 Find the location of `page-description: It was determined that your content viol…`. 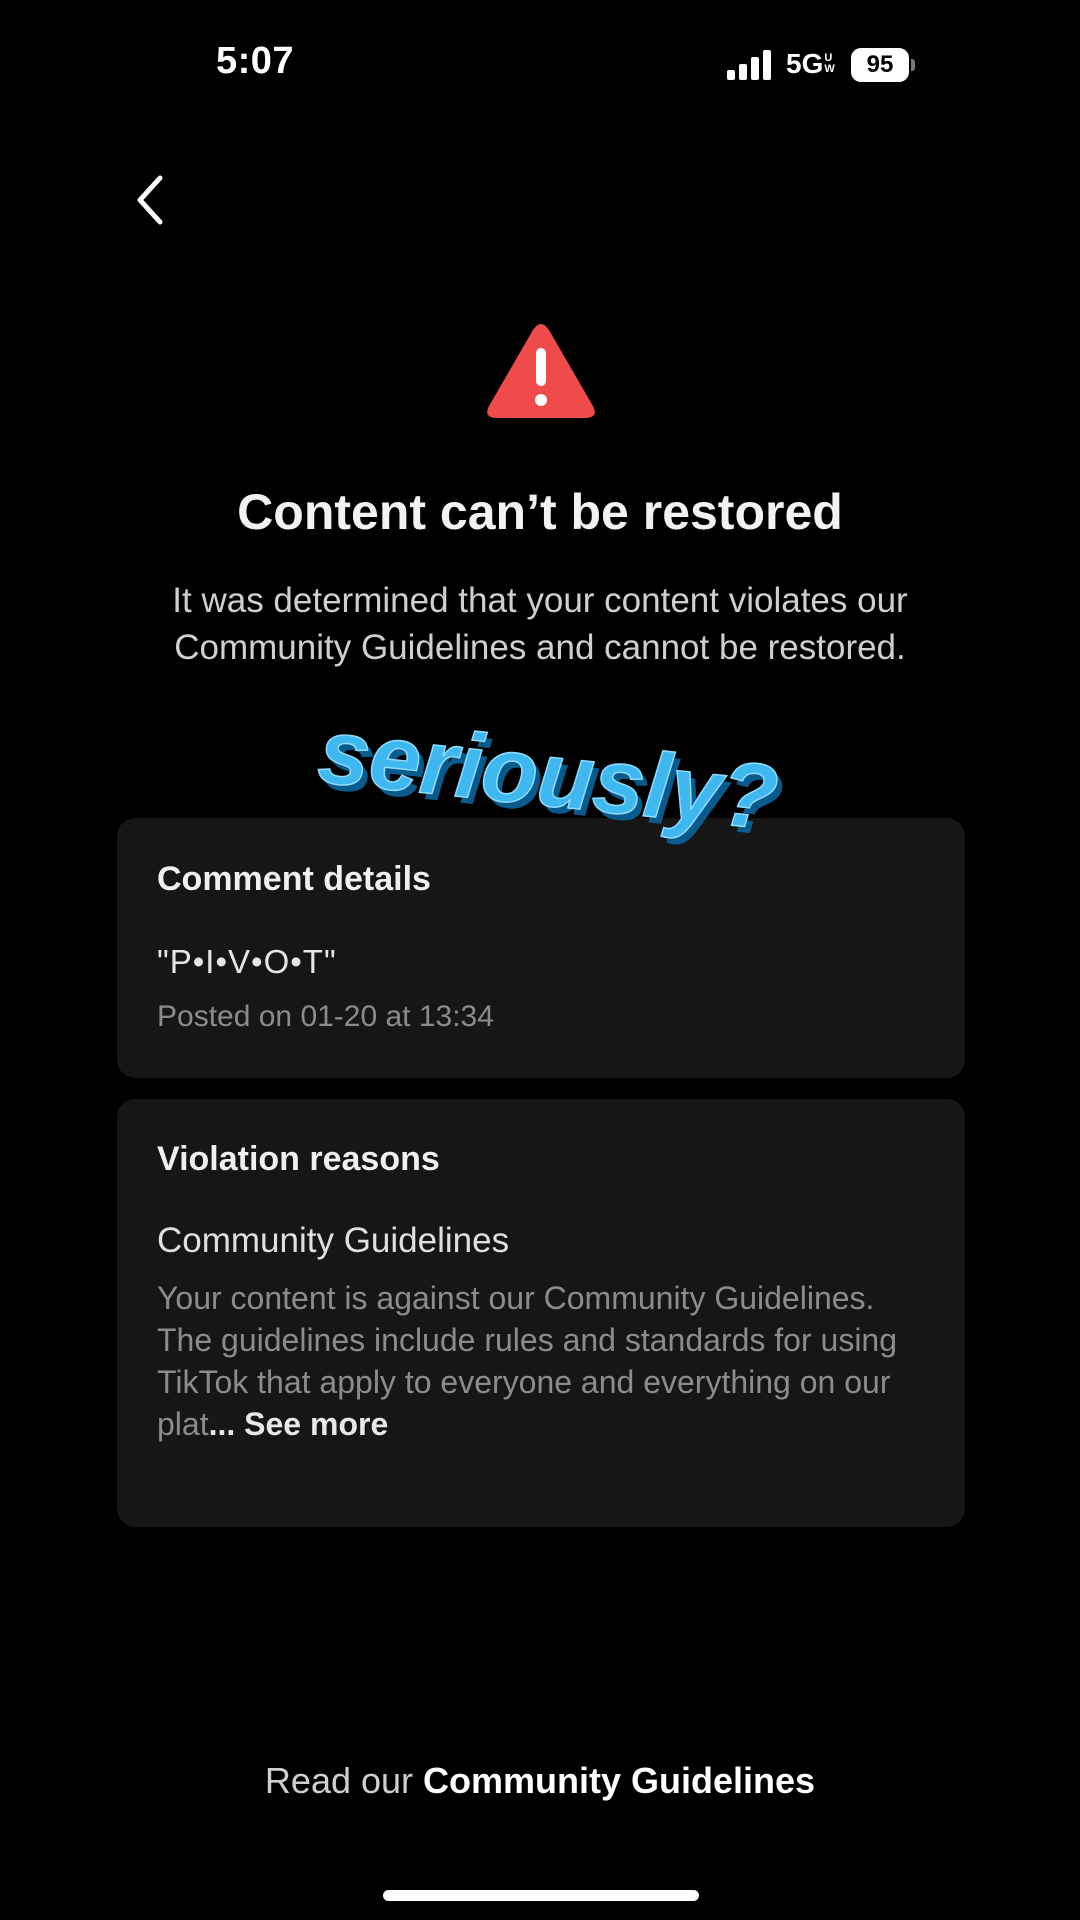

page-description: It was determined that your content viol… is located at coordinates (540, 624).